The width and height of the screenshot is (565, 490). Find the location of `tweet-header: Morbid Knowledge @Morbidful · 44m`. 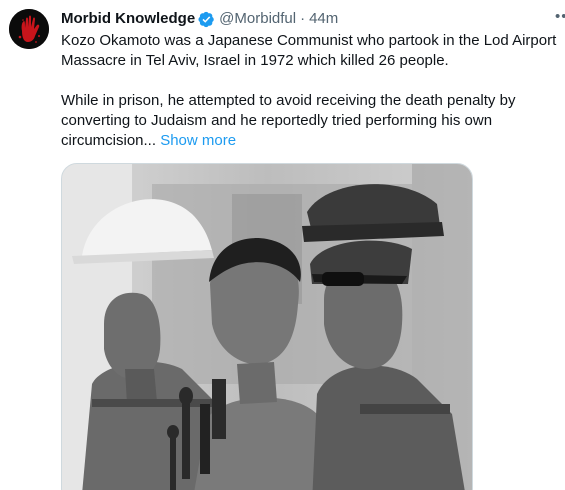

tweet-header: Morbid Knowledge @Morbidful · 44m is located at coordinates (199, 19).